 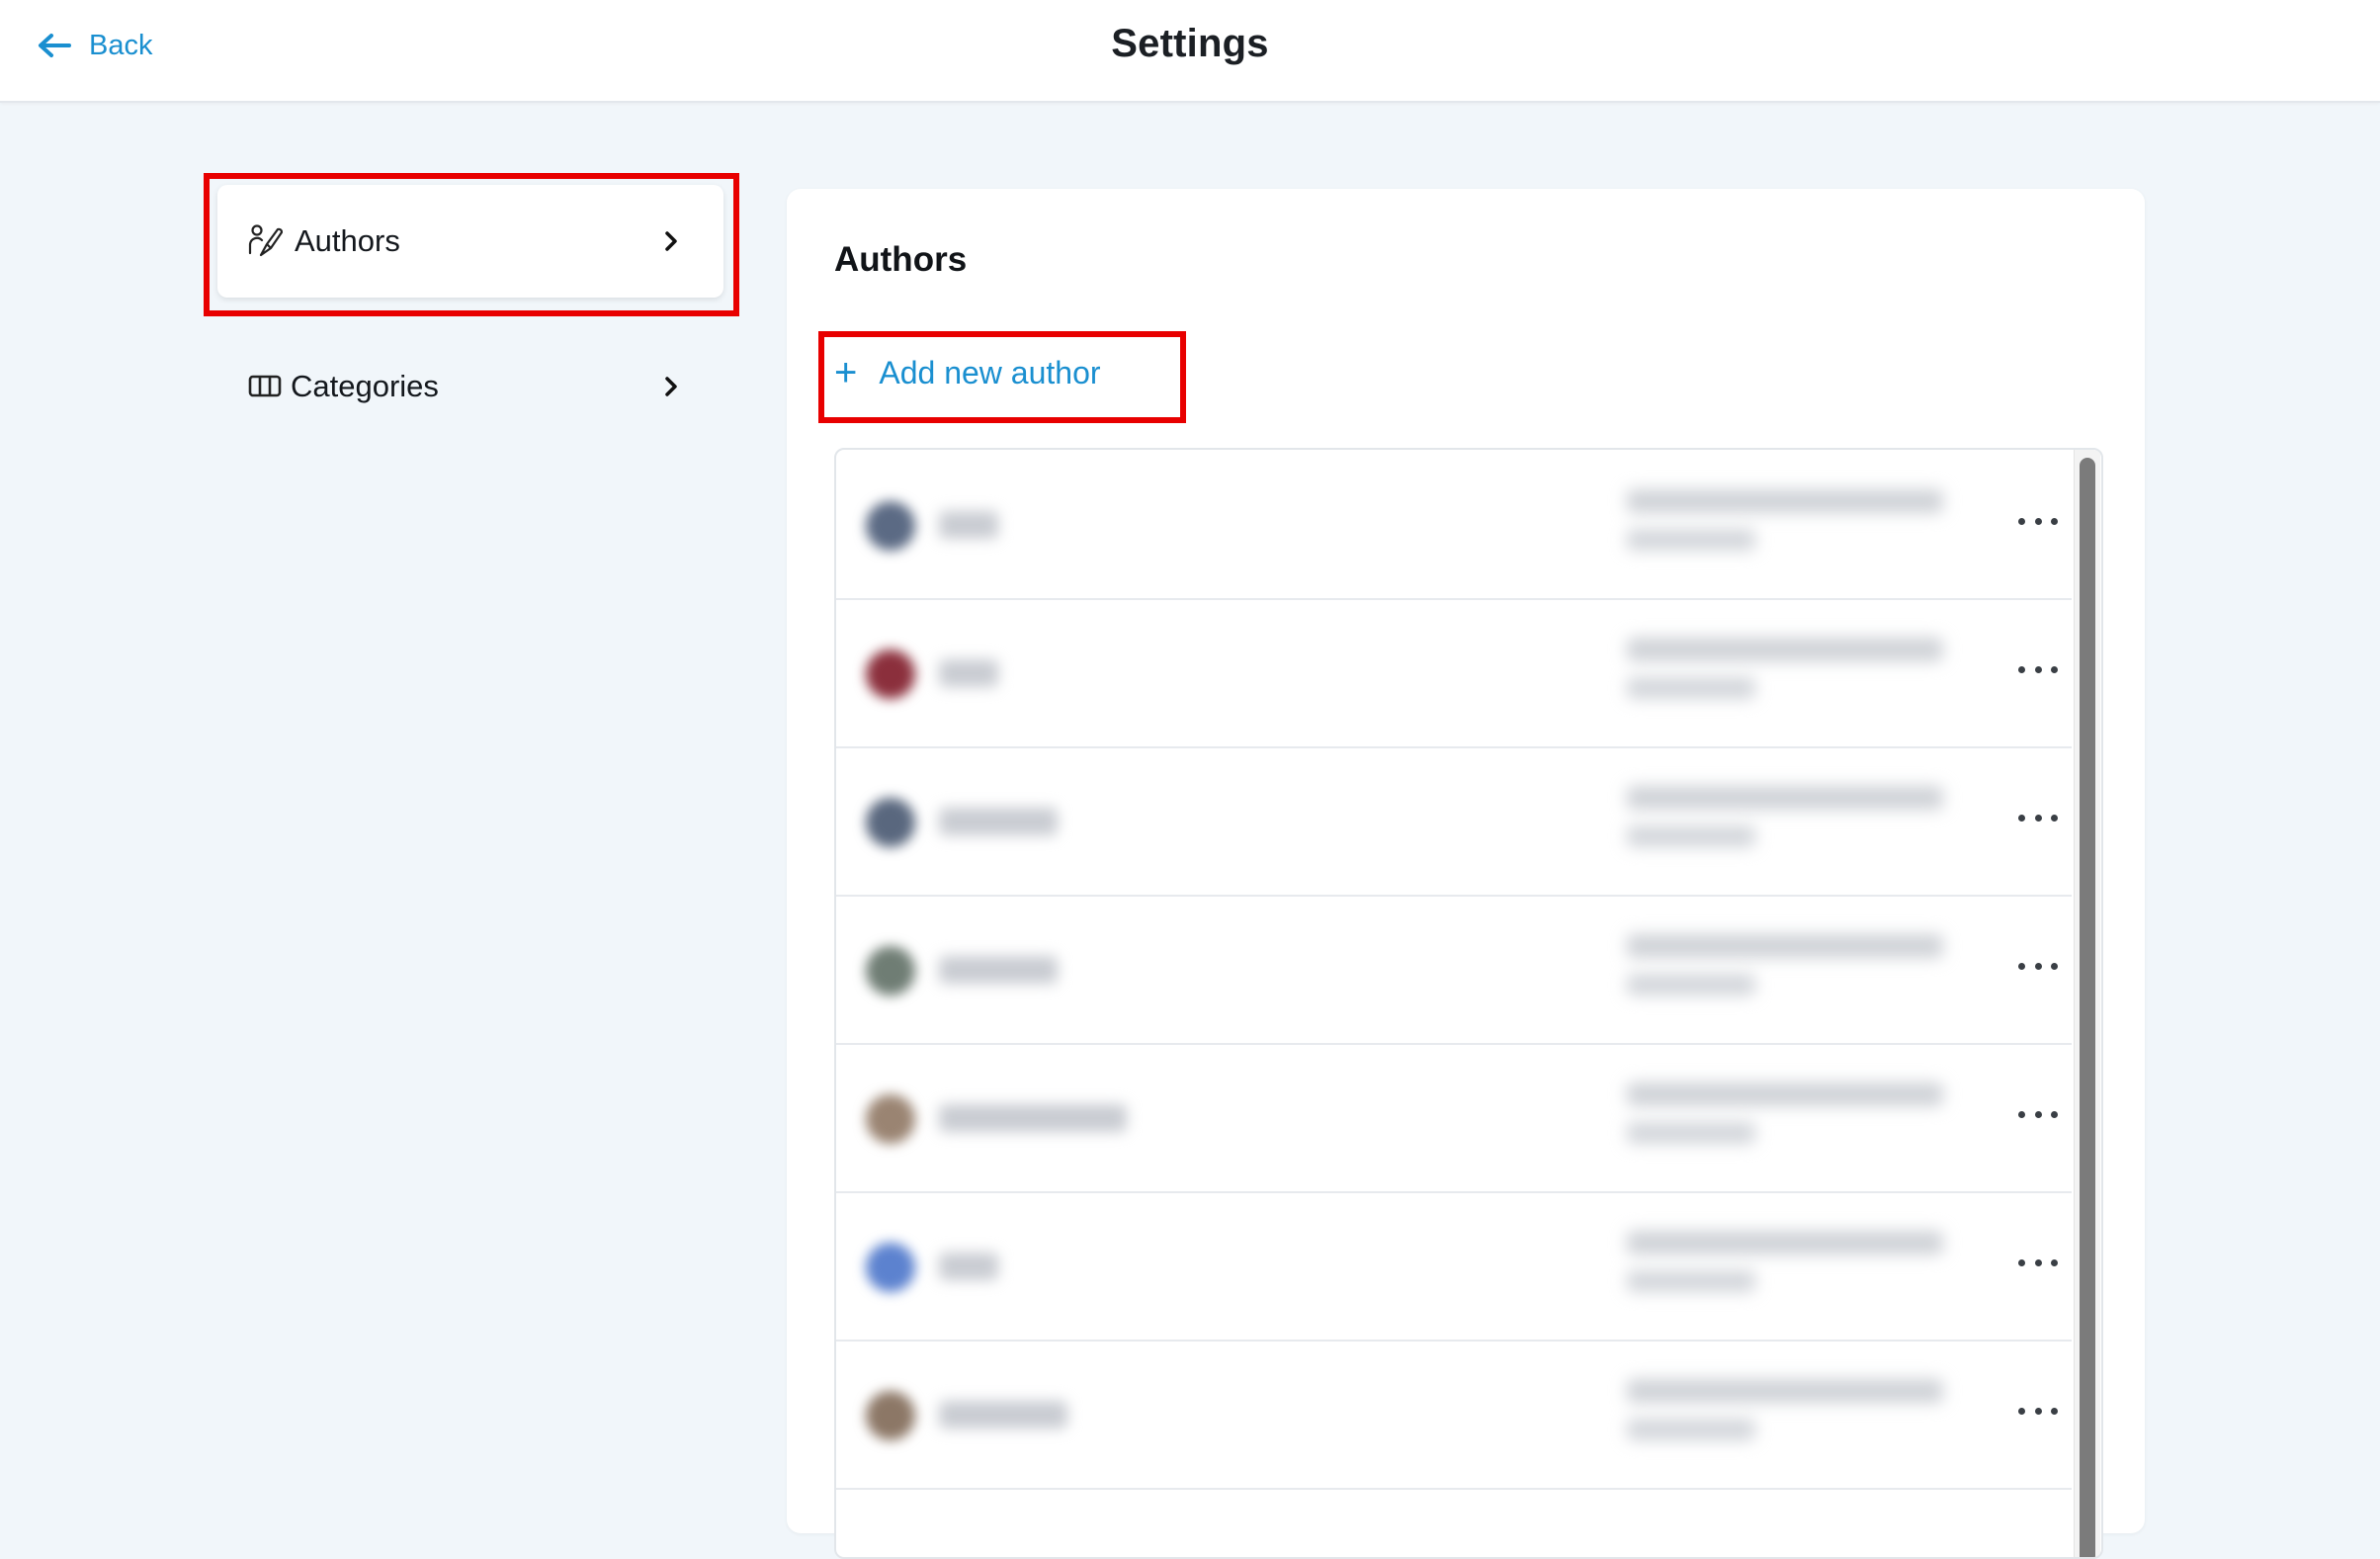 What do you see at coordinates (901, 259) in the screenshot?
I see `panel-title: Authors` at bounding box center [901, 259].